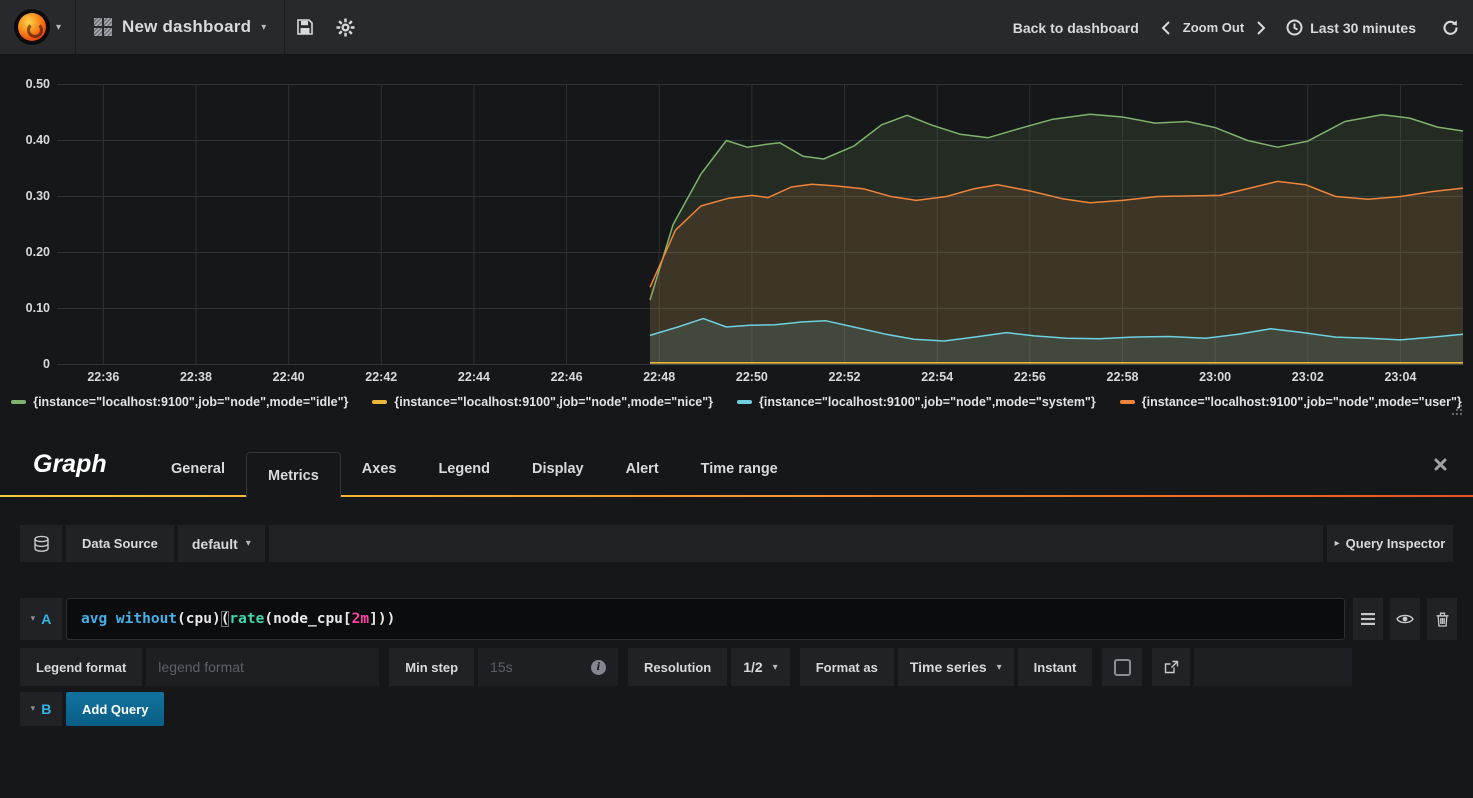  I want to click on x-axis-tick-label: 22:48, so click(659, 377).